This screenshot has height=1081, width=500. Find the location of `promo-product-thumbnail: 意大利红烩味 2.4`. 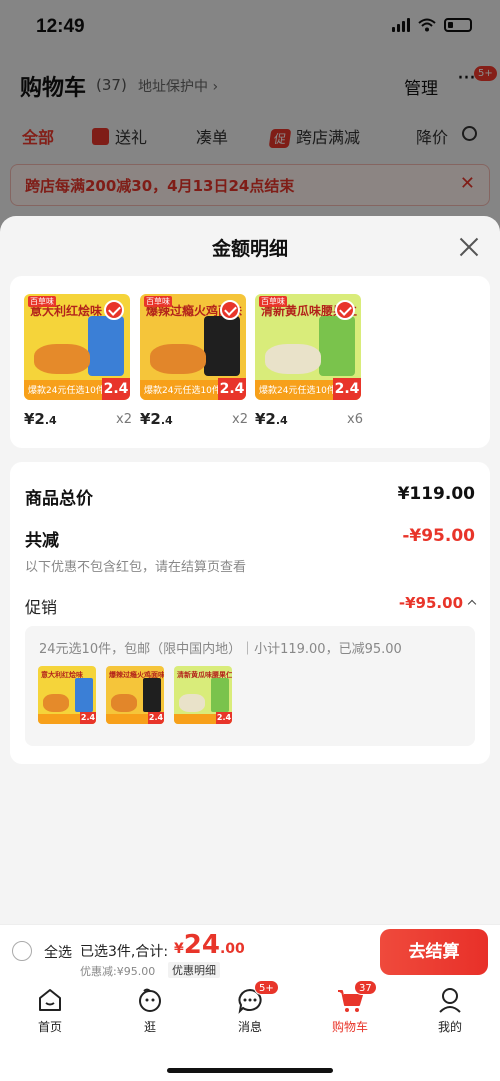

promo-product-thumbnail: 意大利红烩味 2.4 is located at coordinates (67, 695).